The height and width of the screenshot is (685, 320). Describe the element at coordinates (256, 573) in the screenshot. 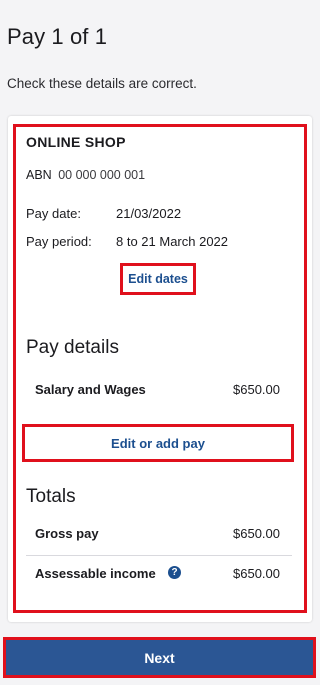

I see `assessable-income-value: $650.00` at that location.